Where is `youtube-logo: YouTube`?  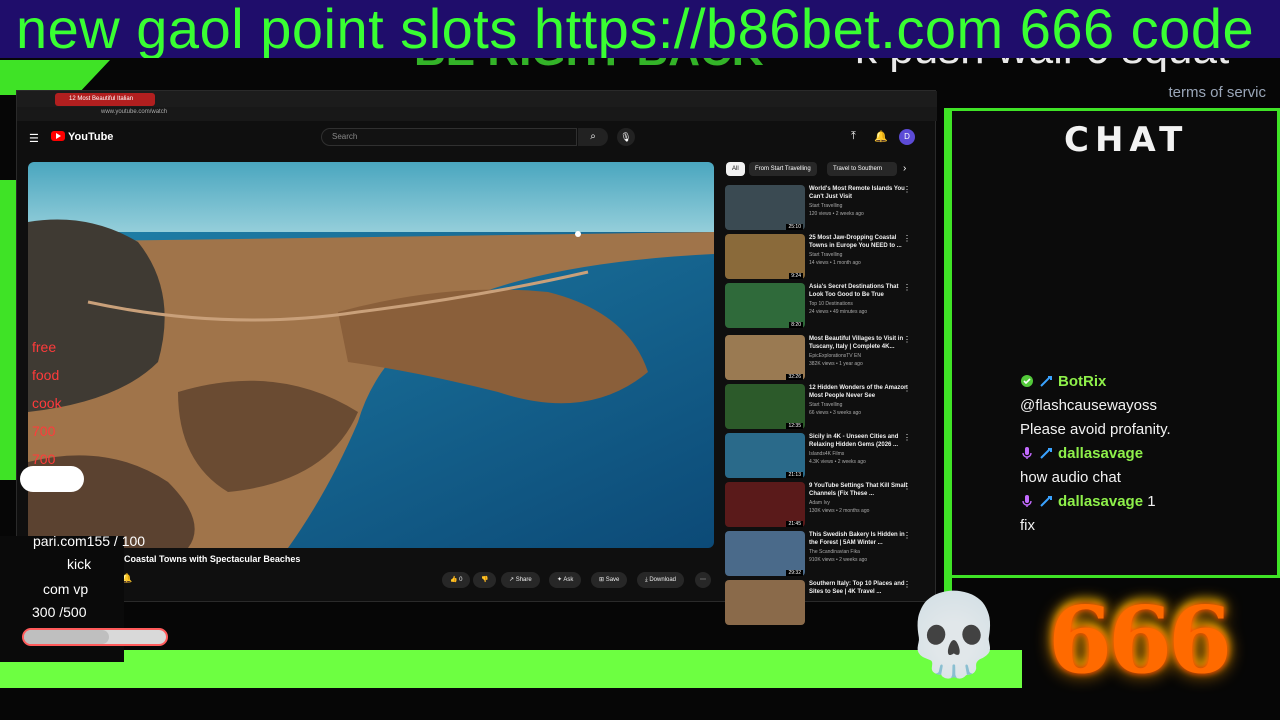
youtube-logo: YouTube is located at coordinates (82, 137).